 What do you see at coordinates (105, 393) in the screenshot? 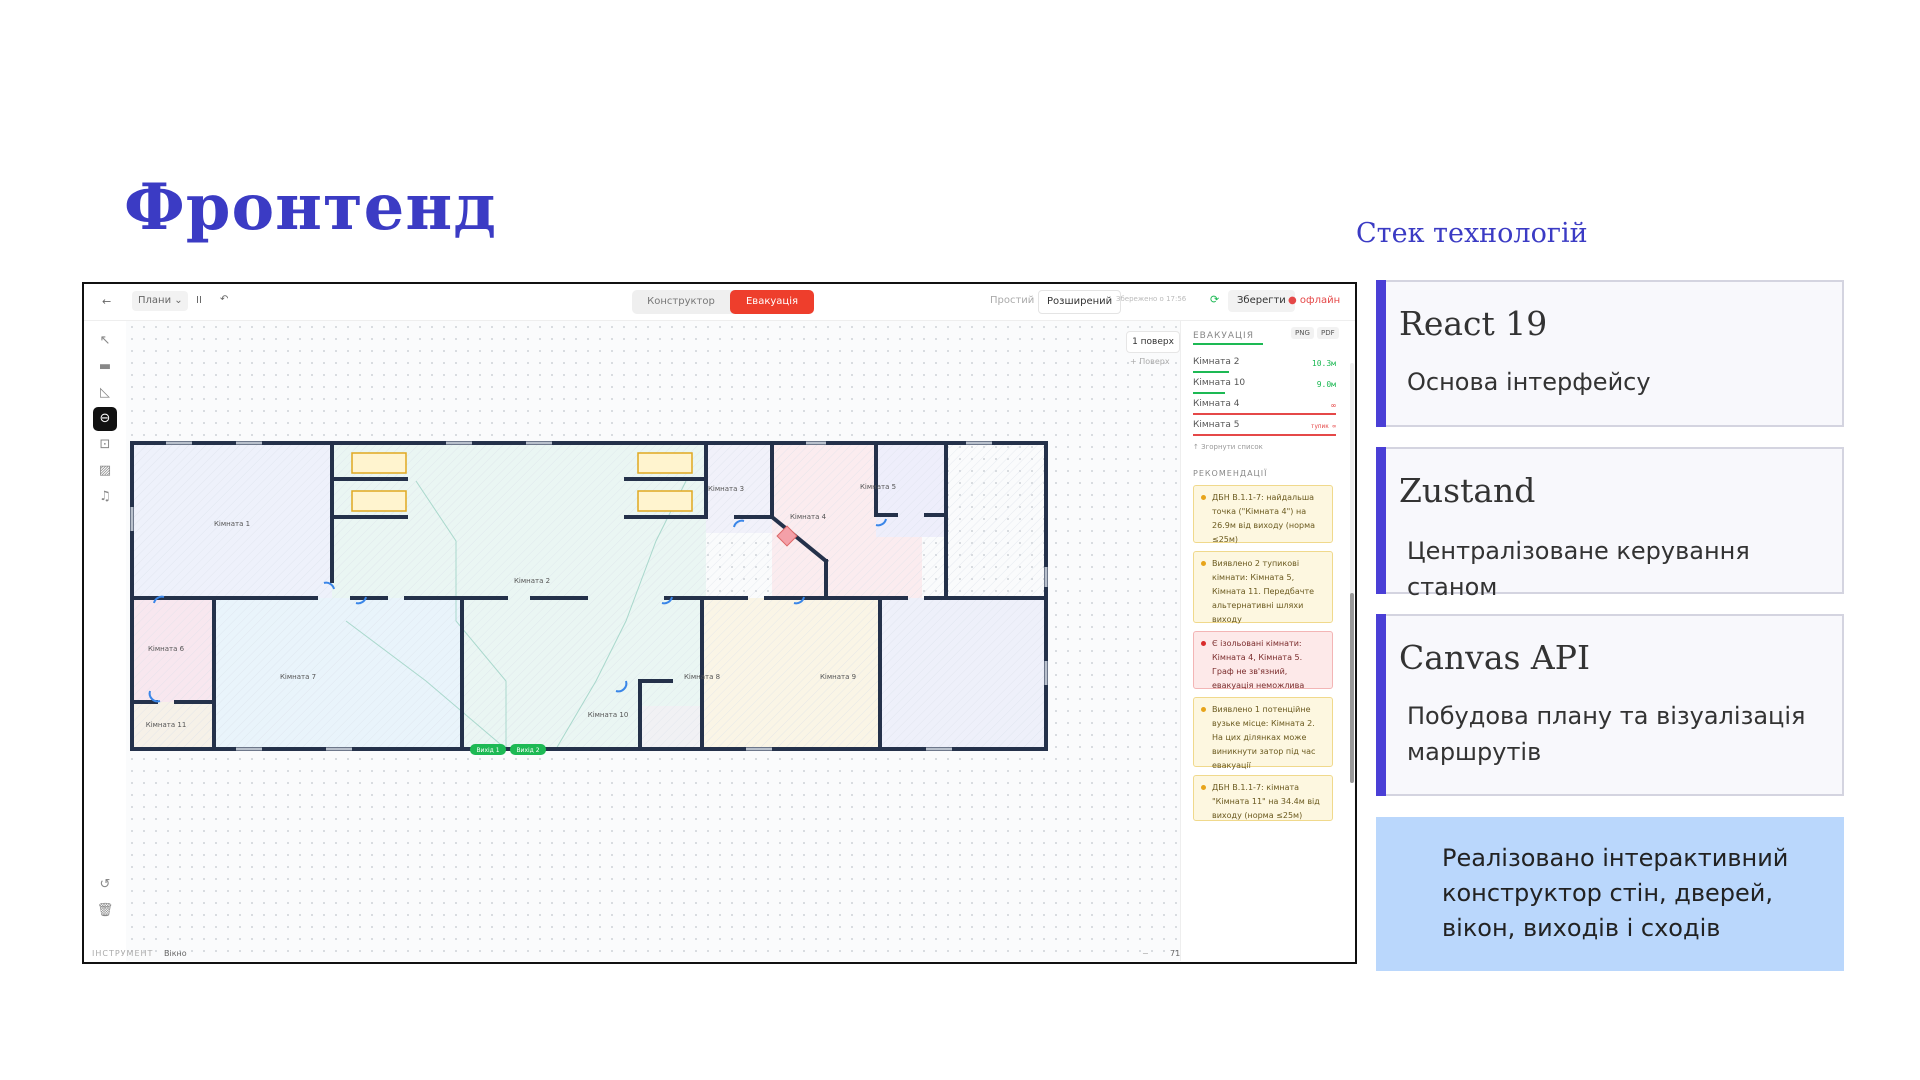
I see `door-tool-icon: ◺` at bounding box center [105, 393].